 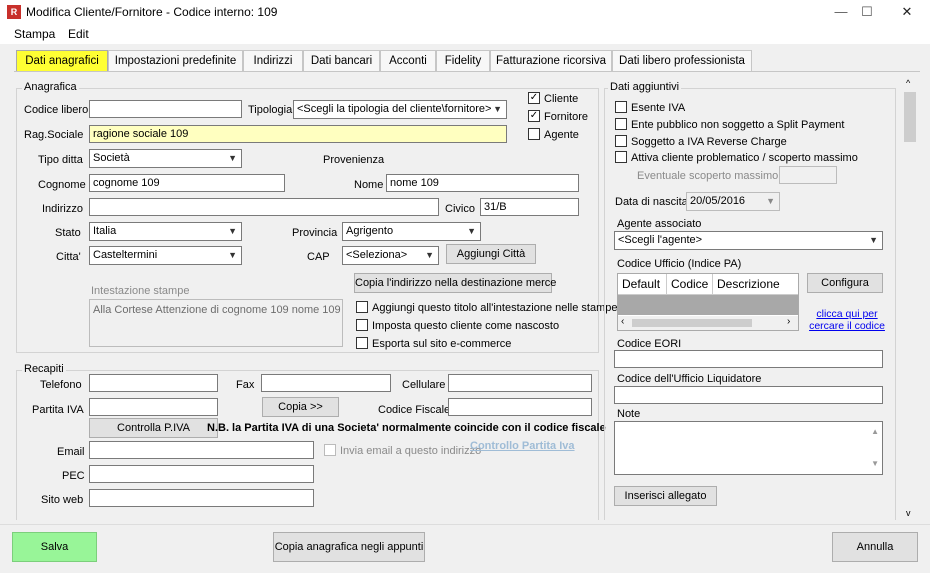 I want to click on cap-select: <Seleziona> ▼, so click(x=390, y=255).